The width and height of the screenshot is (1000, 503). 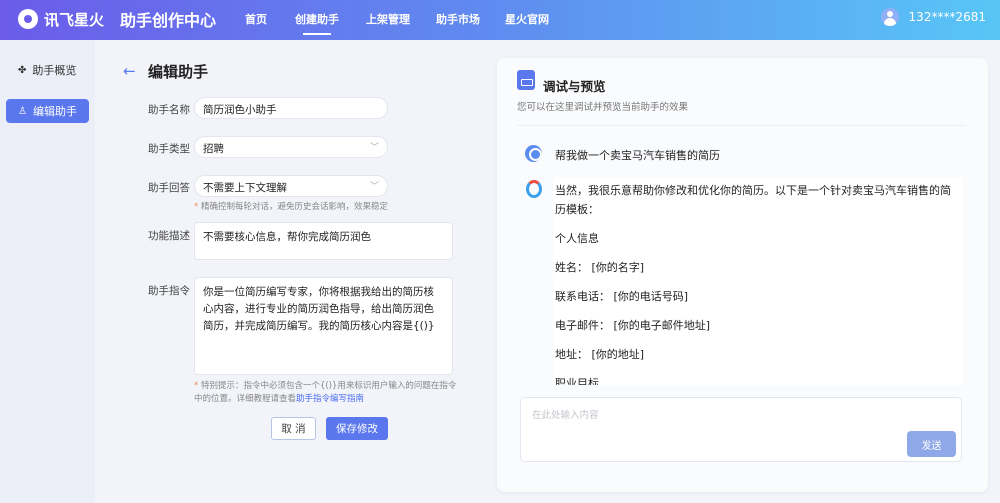 I want to click on type-label: 助手类型, so click(x=169, y=149).